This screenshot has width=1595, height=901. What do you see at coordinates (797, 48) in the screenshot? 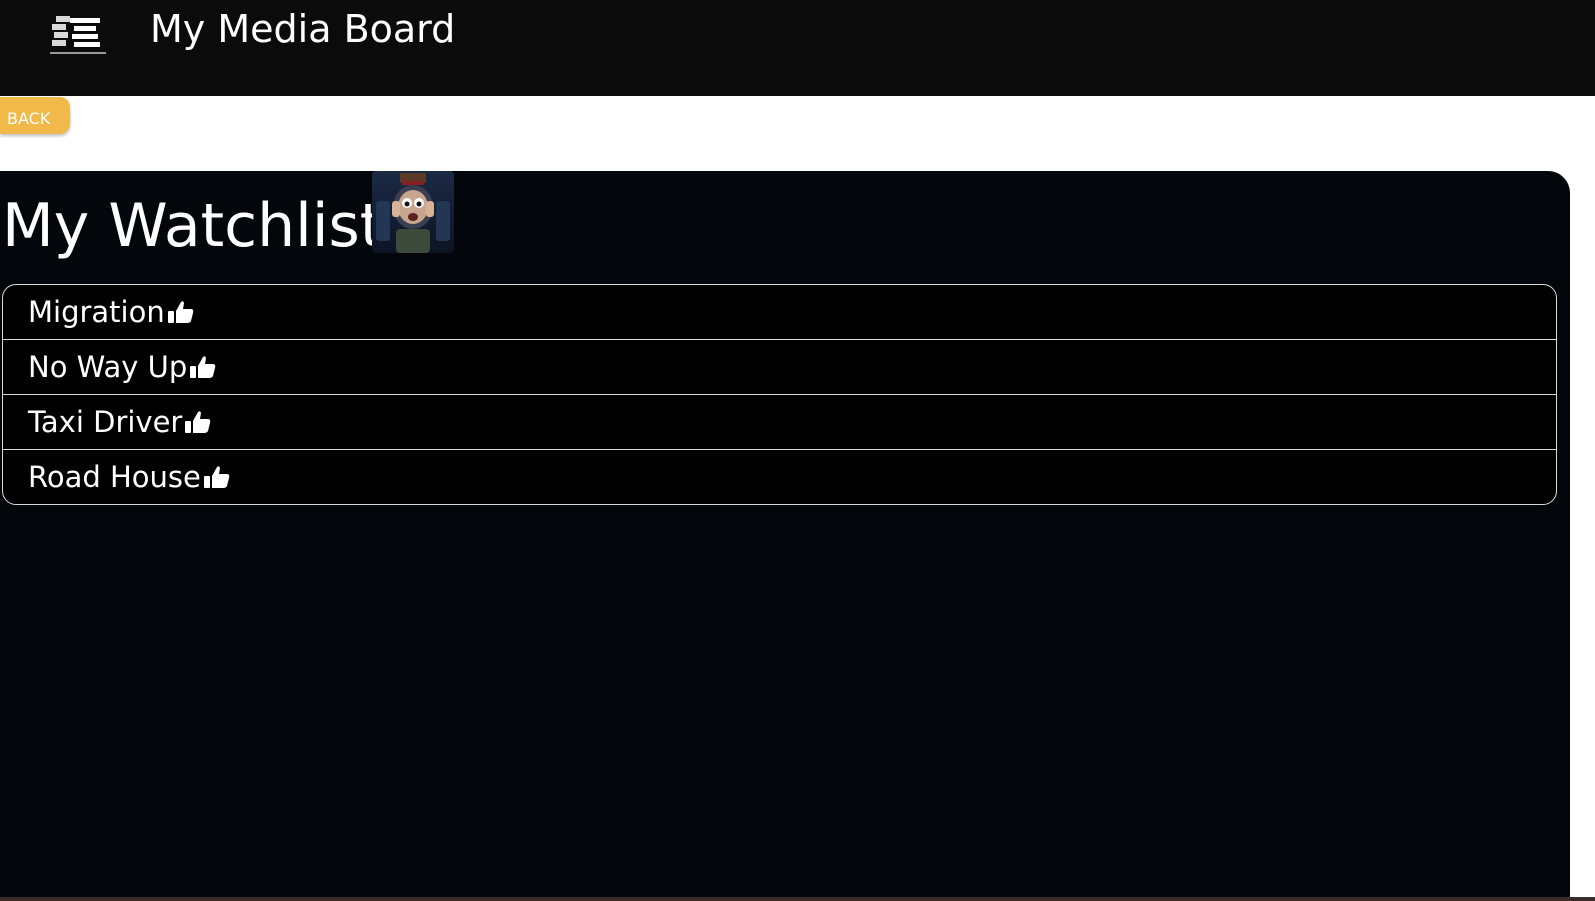
I see `top-bar: My Media Board` at bounding box center [797, 48].